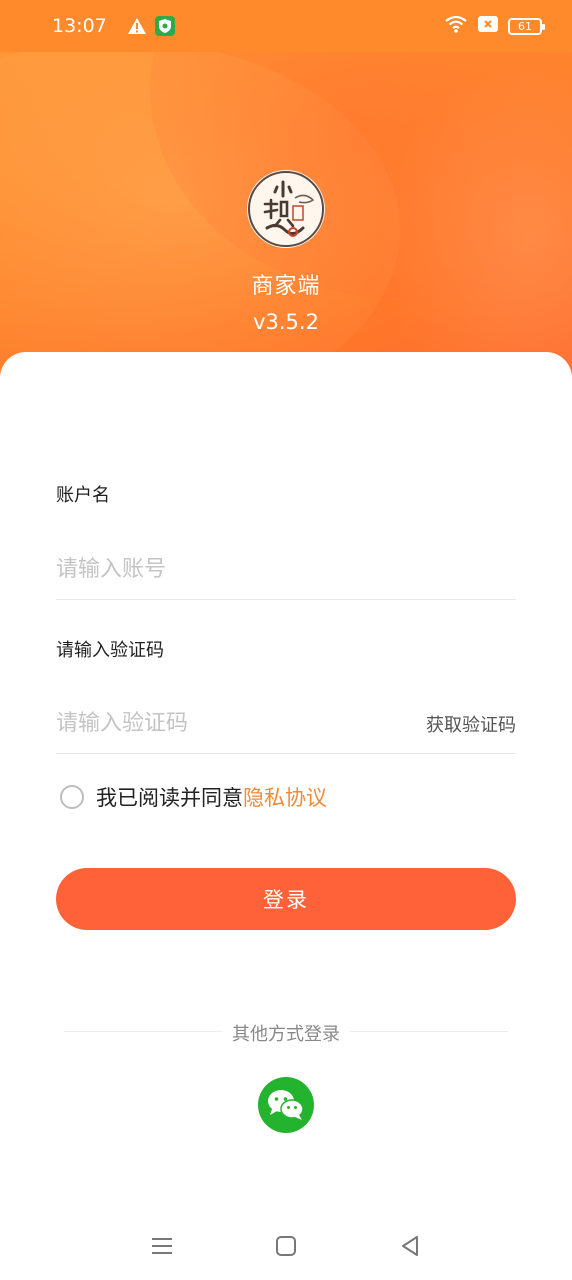 The width and height of the screenshot is (572, 1280). I want to click on account-label: 账户名, so click(83, 495).